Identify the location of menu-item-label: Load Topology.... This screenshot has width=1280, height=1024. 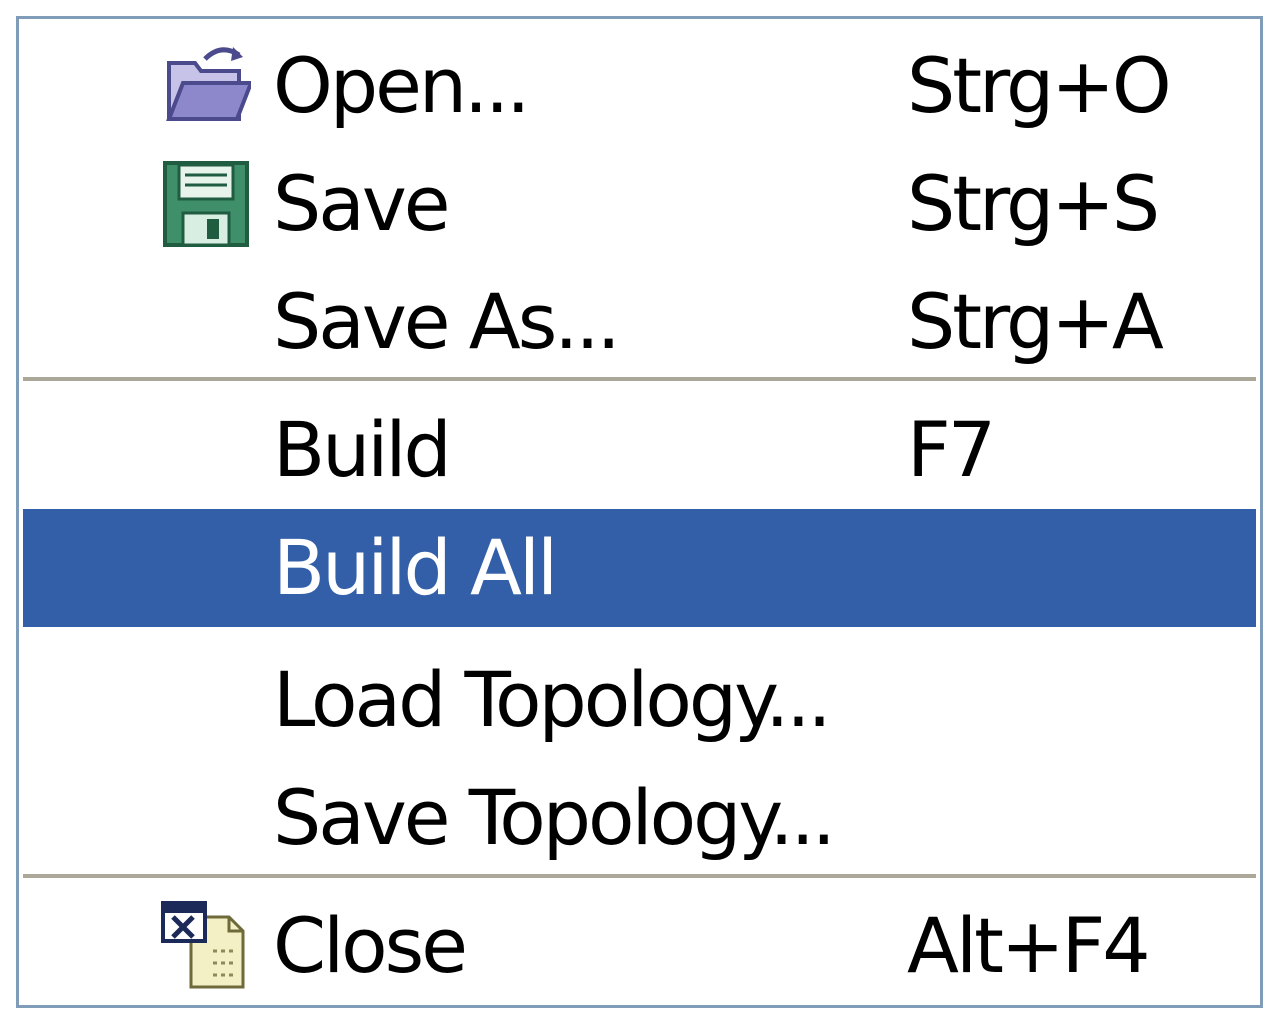
(552, 699).